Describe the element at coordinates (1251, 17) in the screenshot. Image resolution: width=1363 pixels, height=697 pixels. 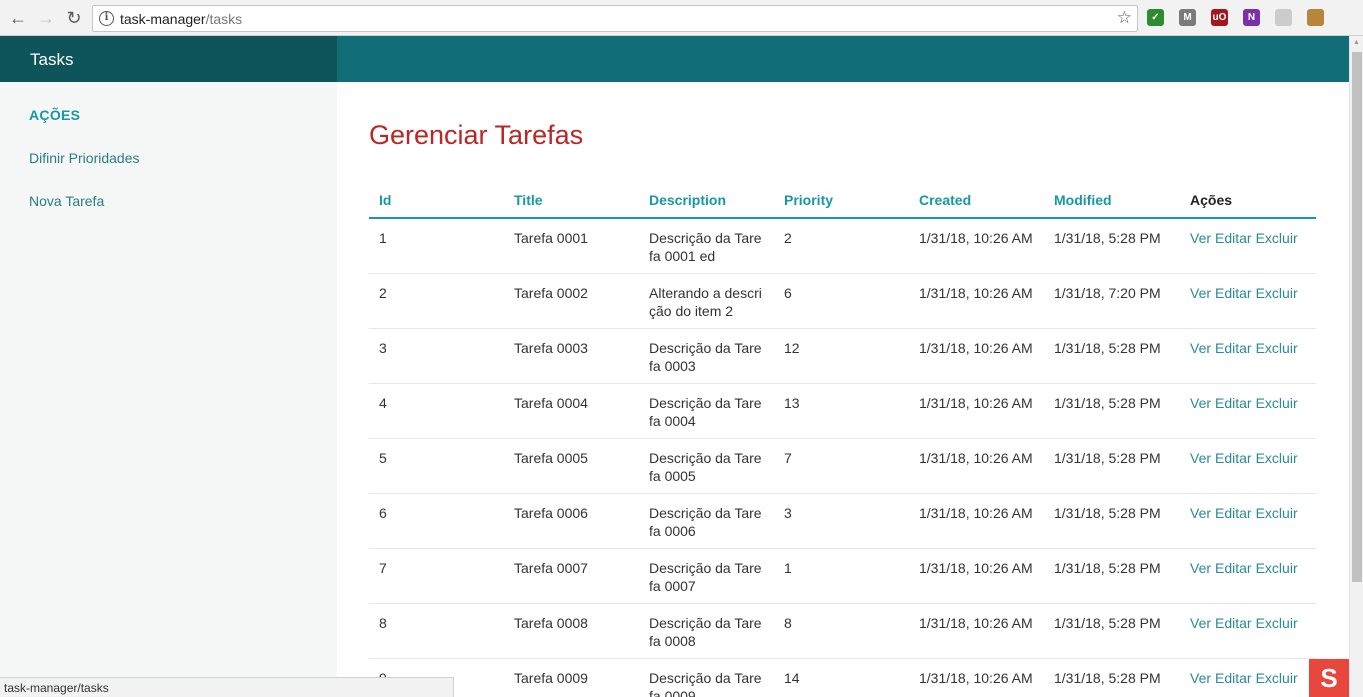
I see `onenote-extension-icon: N` at that location.